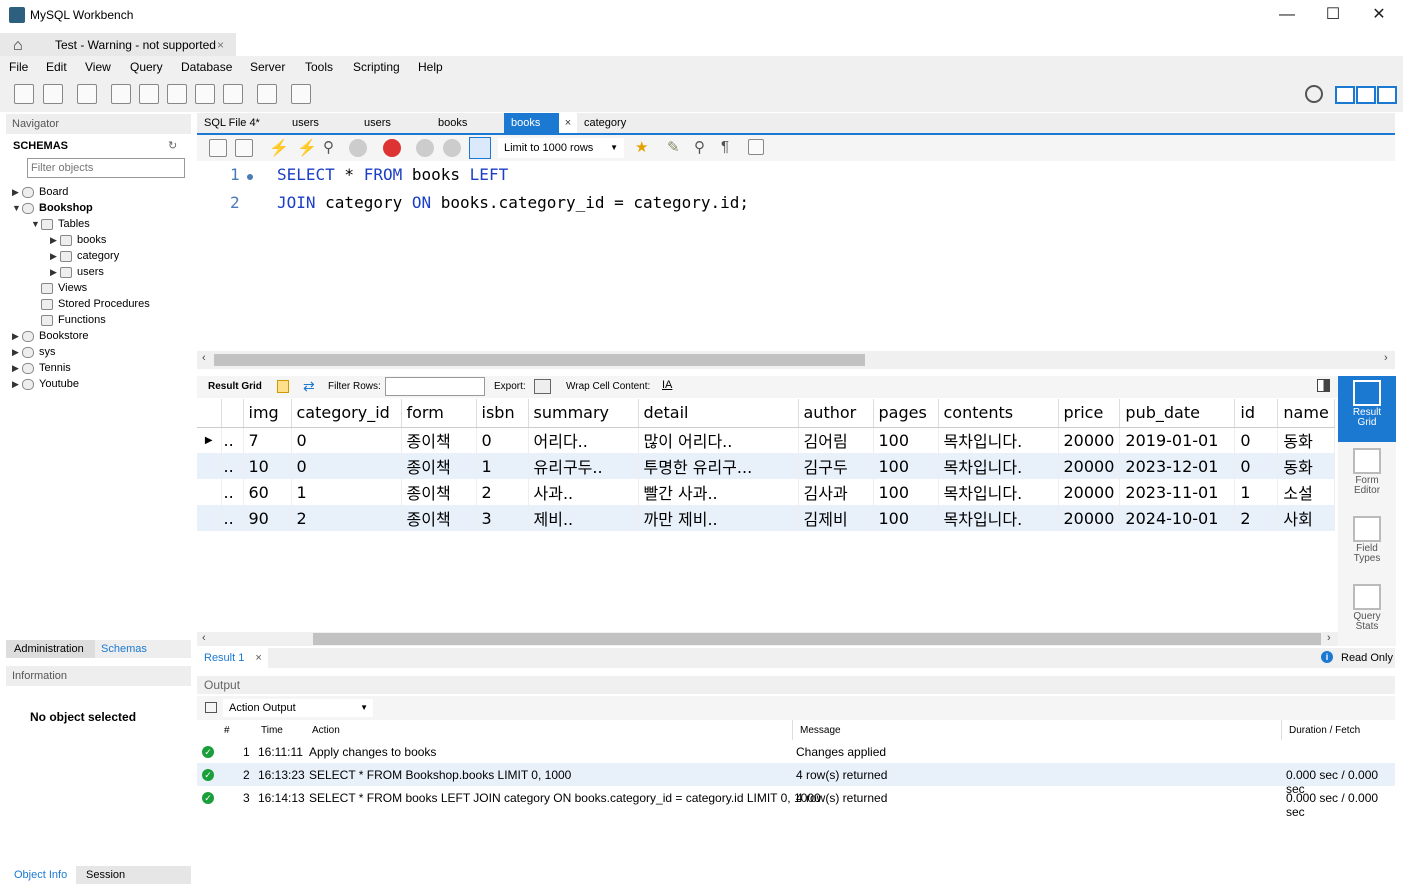 The height and width of the screenshot is (892, 1403). Describe the element at coordinates (836, 518) in the screenshot. I see `cell-author: 김제비` at that location.